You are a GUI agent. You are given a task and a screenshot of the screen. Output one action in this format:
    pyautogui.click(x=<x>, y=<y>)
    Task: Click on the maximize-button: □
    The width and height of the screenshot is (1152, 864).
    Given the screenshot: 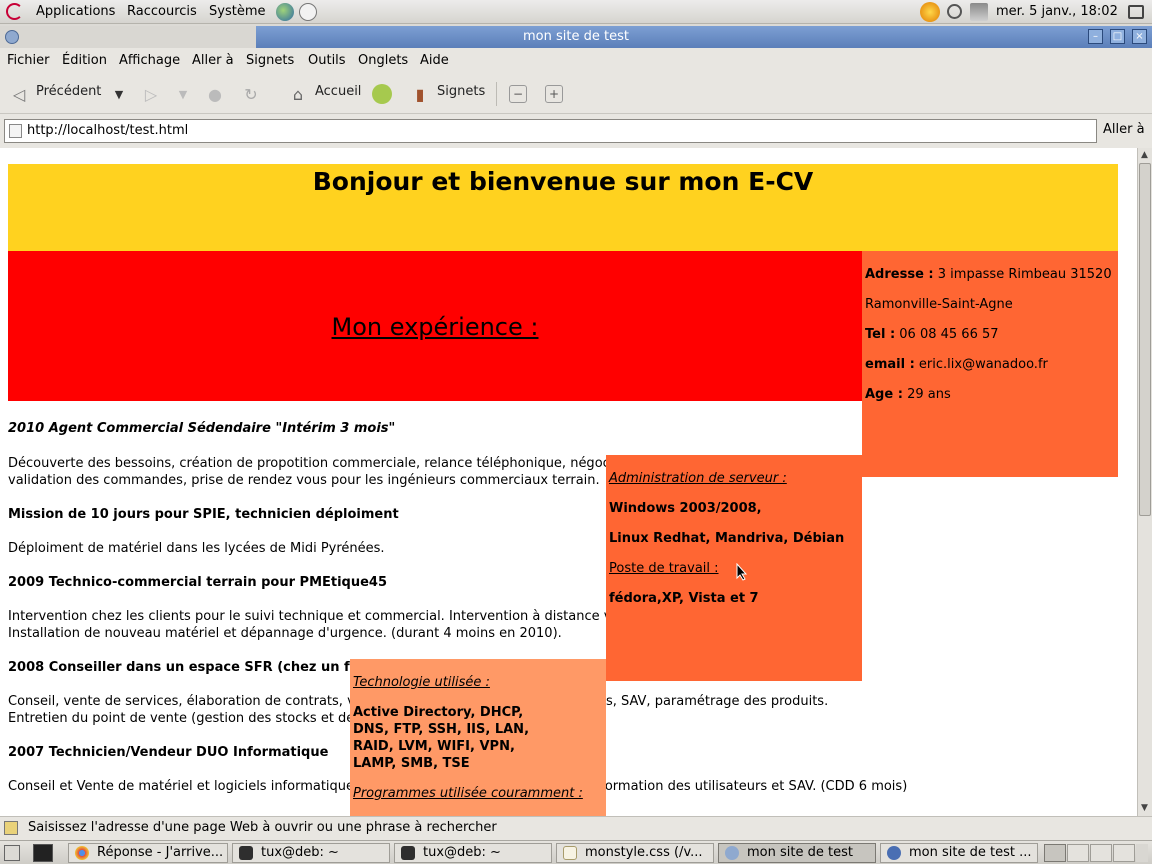 What is the action you would take?
    pyautogui.click(x=1117, y=36)
    